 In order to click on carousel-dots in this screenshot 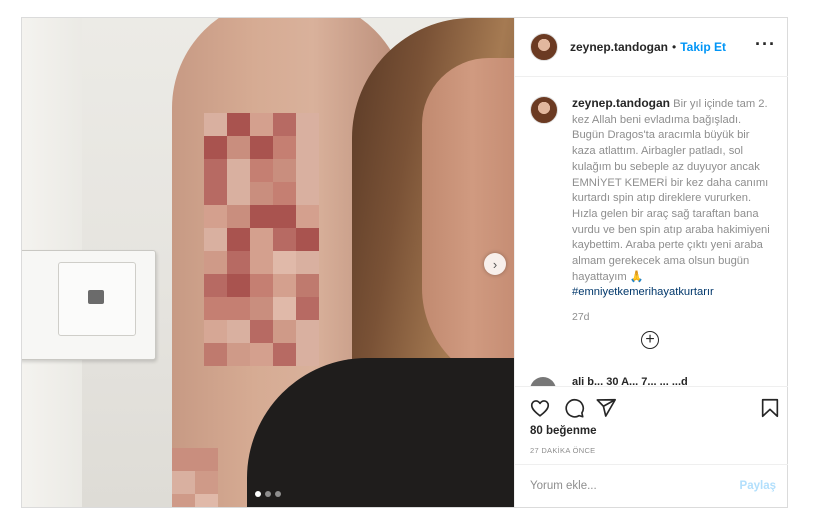, I will do `click(268, 494)`.